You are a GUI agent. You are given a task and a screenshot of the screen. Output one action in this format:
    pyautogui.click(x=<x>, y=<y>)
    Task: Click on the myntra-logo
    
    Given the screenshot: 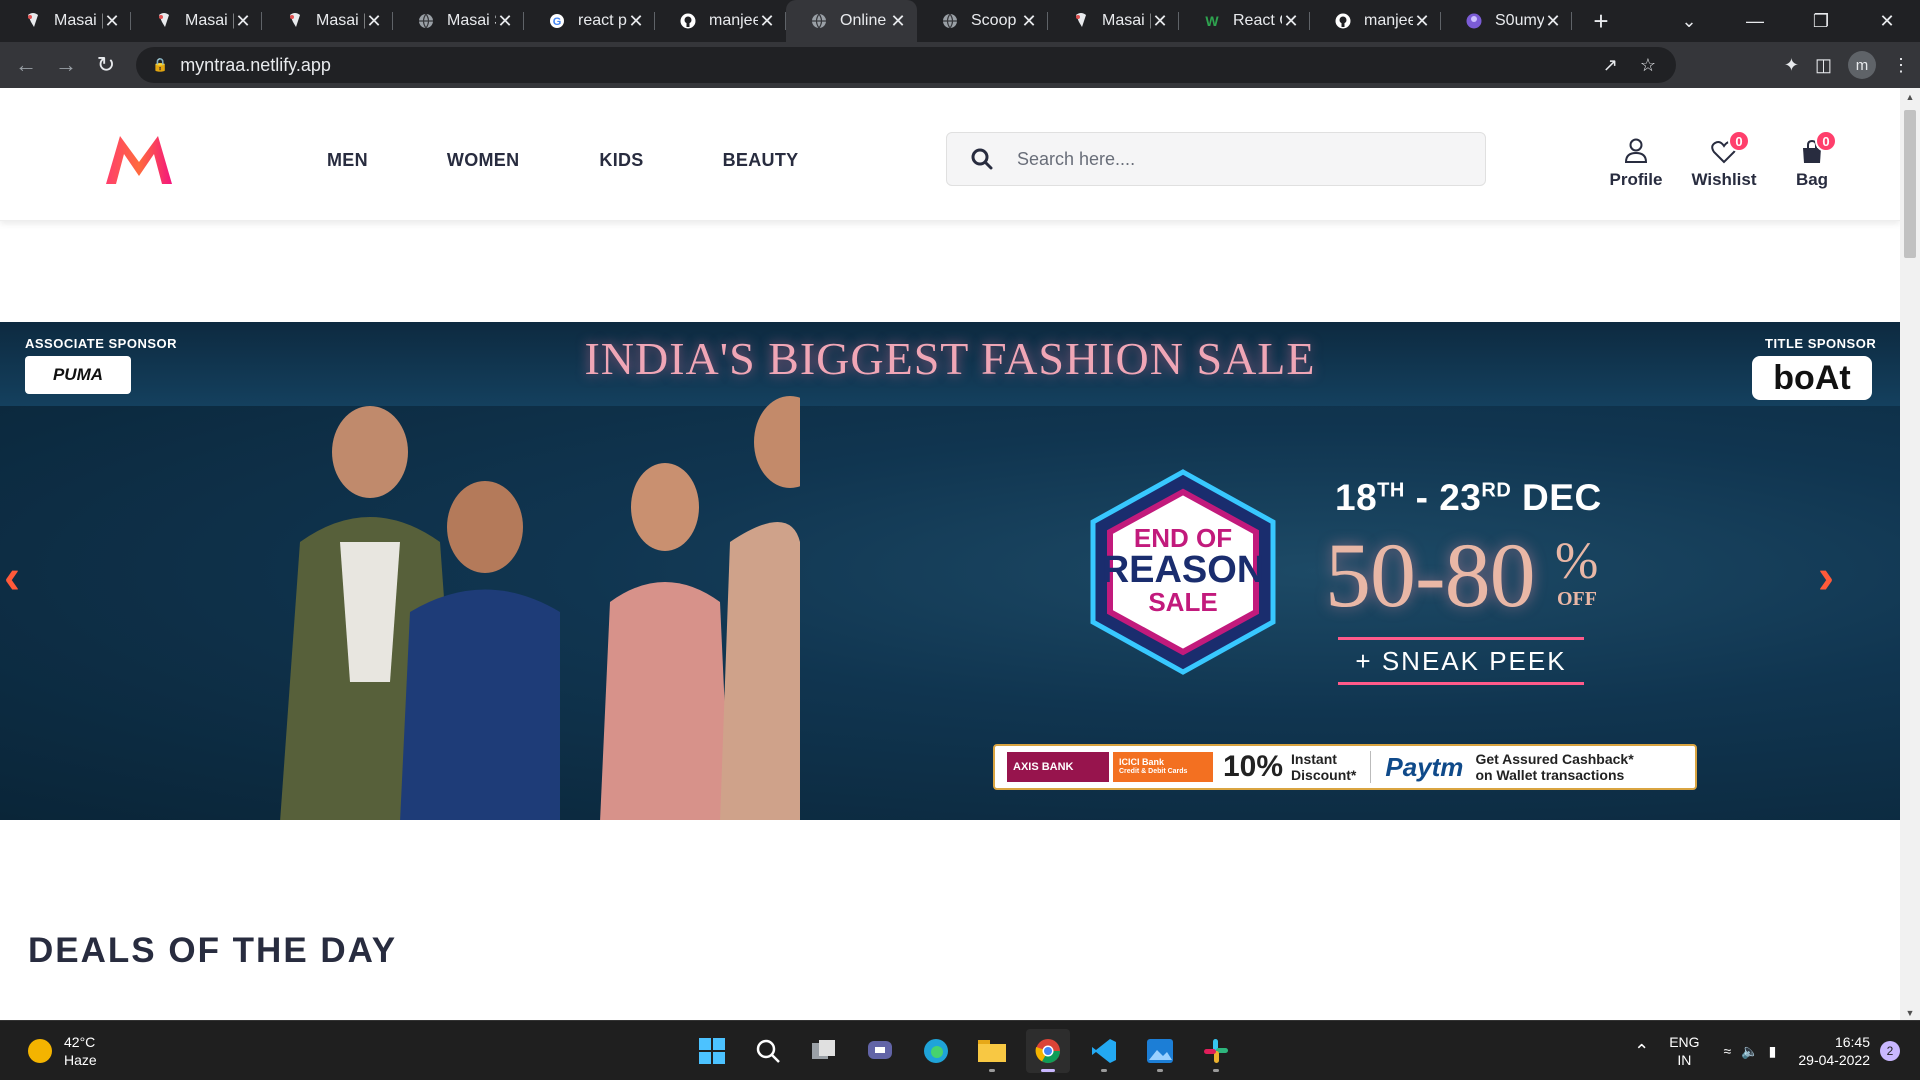 What is the action you would take?
    pyautogui.click(x=139, y=159)
    